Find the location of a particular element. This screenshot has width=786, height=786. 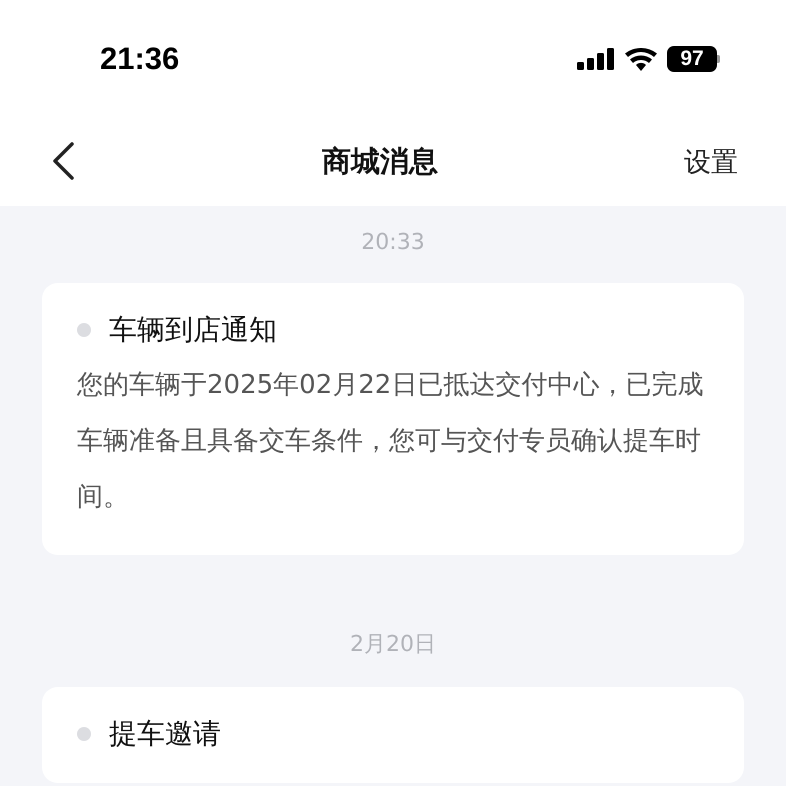

message-title: 提车邀请 is located at coordinates (165, 734).